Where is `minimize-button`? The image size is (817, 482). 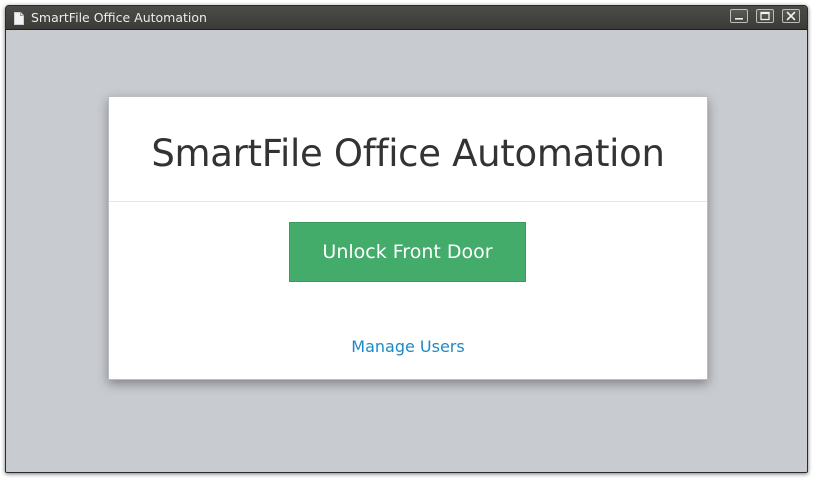
minimize-button is located at coordinates (739, 16).